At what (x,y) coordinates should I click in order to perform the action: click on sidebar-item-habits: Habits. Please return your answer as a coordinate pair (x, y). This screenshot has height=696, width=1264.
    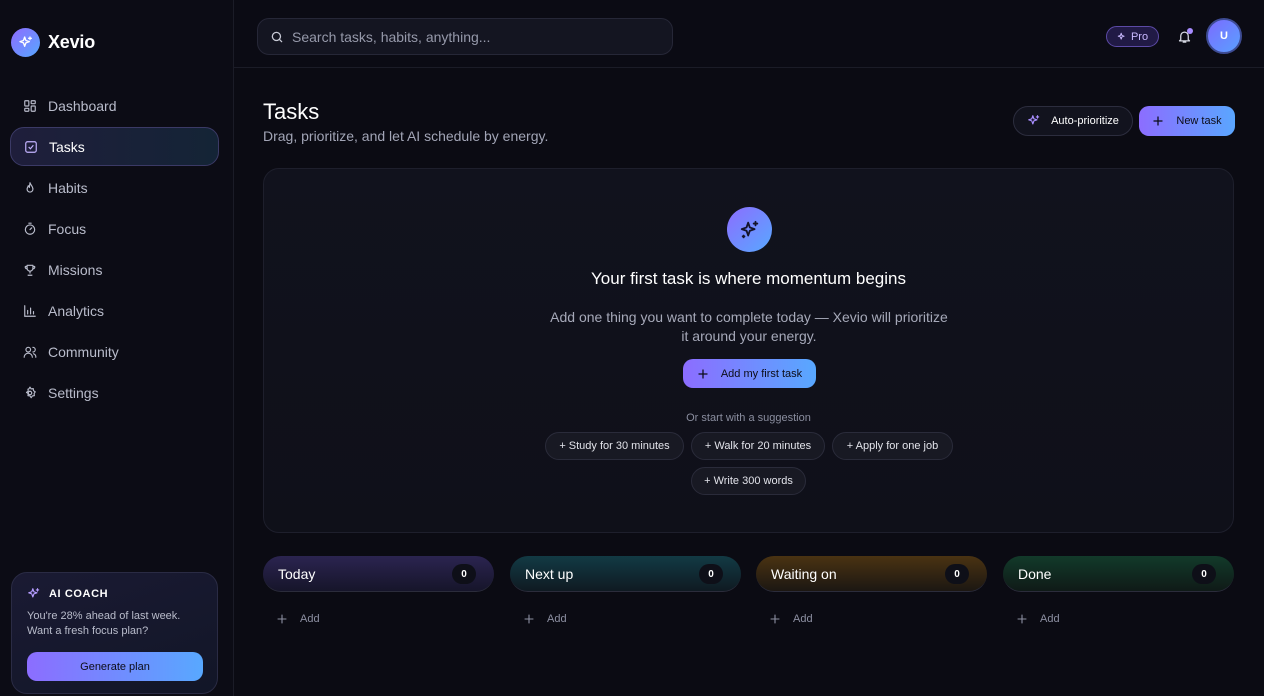
    Looking at the image, I should click on (114, 187).